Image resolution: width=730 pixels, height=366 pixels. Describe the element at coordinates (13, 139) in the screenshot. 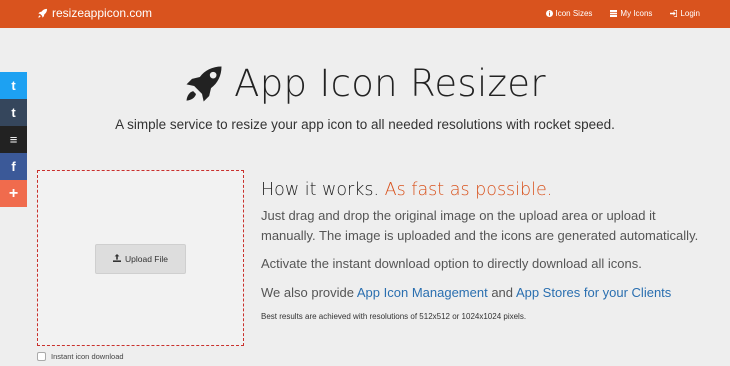

I see `buffer-icon: ≡` at that location.